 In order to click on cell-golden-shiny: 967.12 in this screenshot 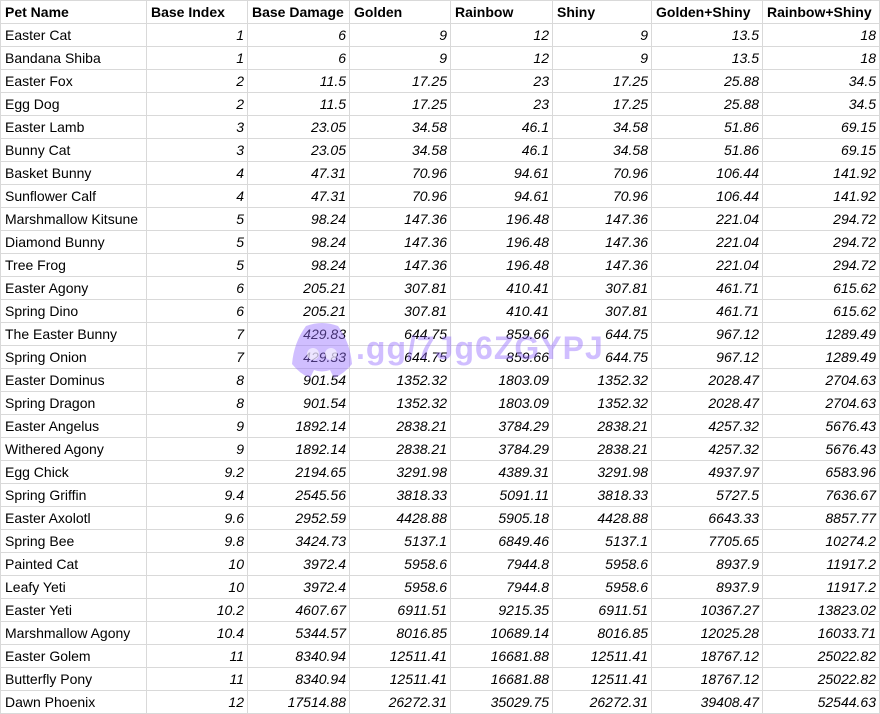, I will do `click(707, 334)`.